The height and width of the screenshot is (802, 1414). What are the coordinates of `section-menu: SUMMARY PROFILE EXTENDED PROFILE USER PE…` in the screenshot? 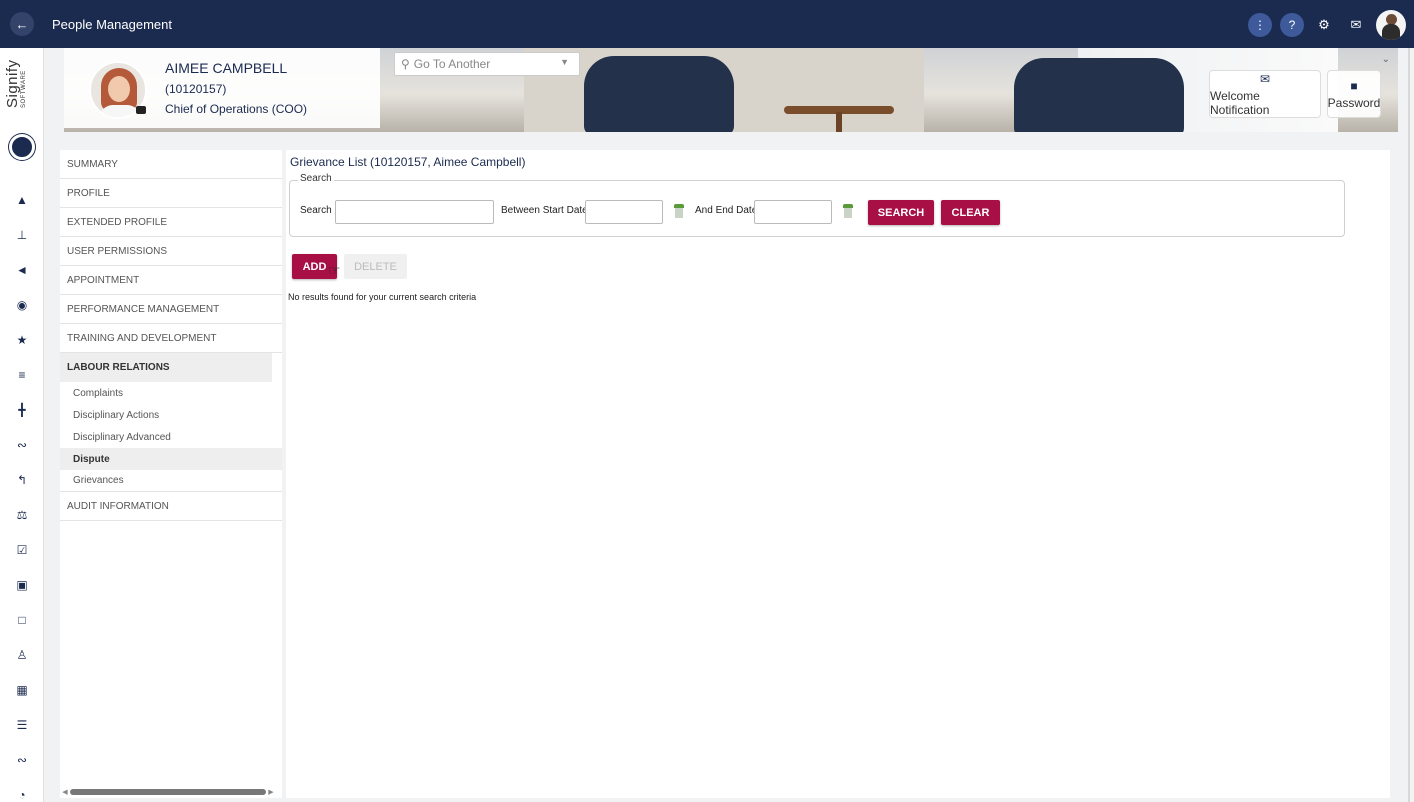 It's located at (171, 474).